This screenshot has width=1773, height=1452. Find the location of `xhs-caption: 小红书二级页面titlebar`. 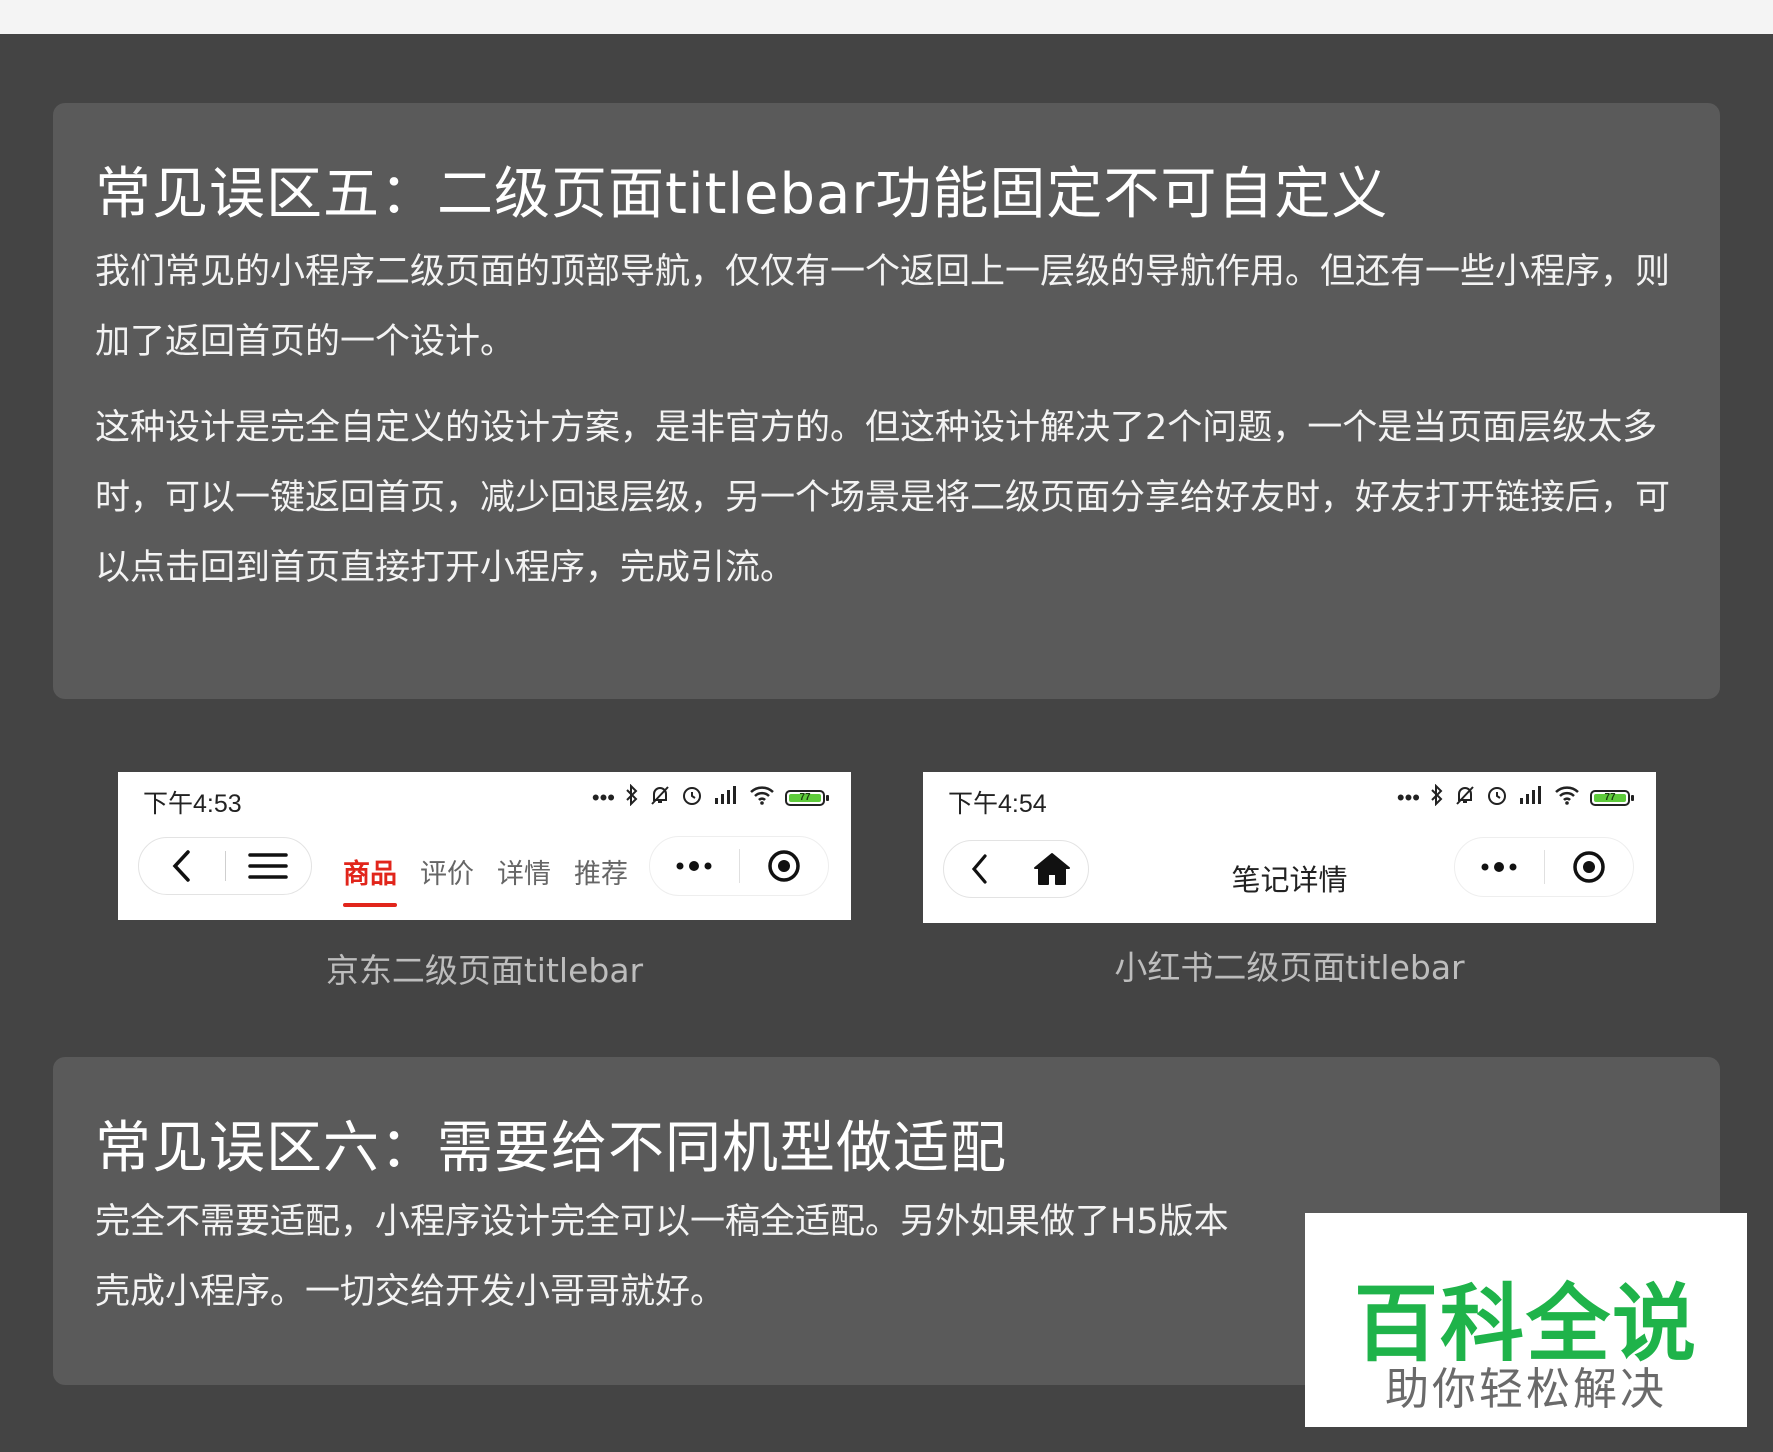

xhs-caption: 小红书二级页面titlebar is located at coordinates (1289, 967).